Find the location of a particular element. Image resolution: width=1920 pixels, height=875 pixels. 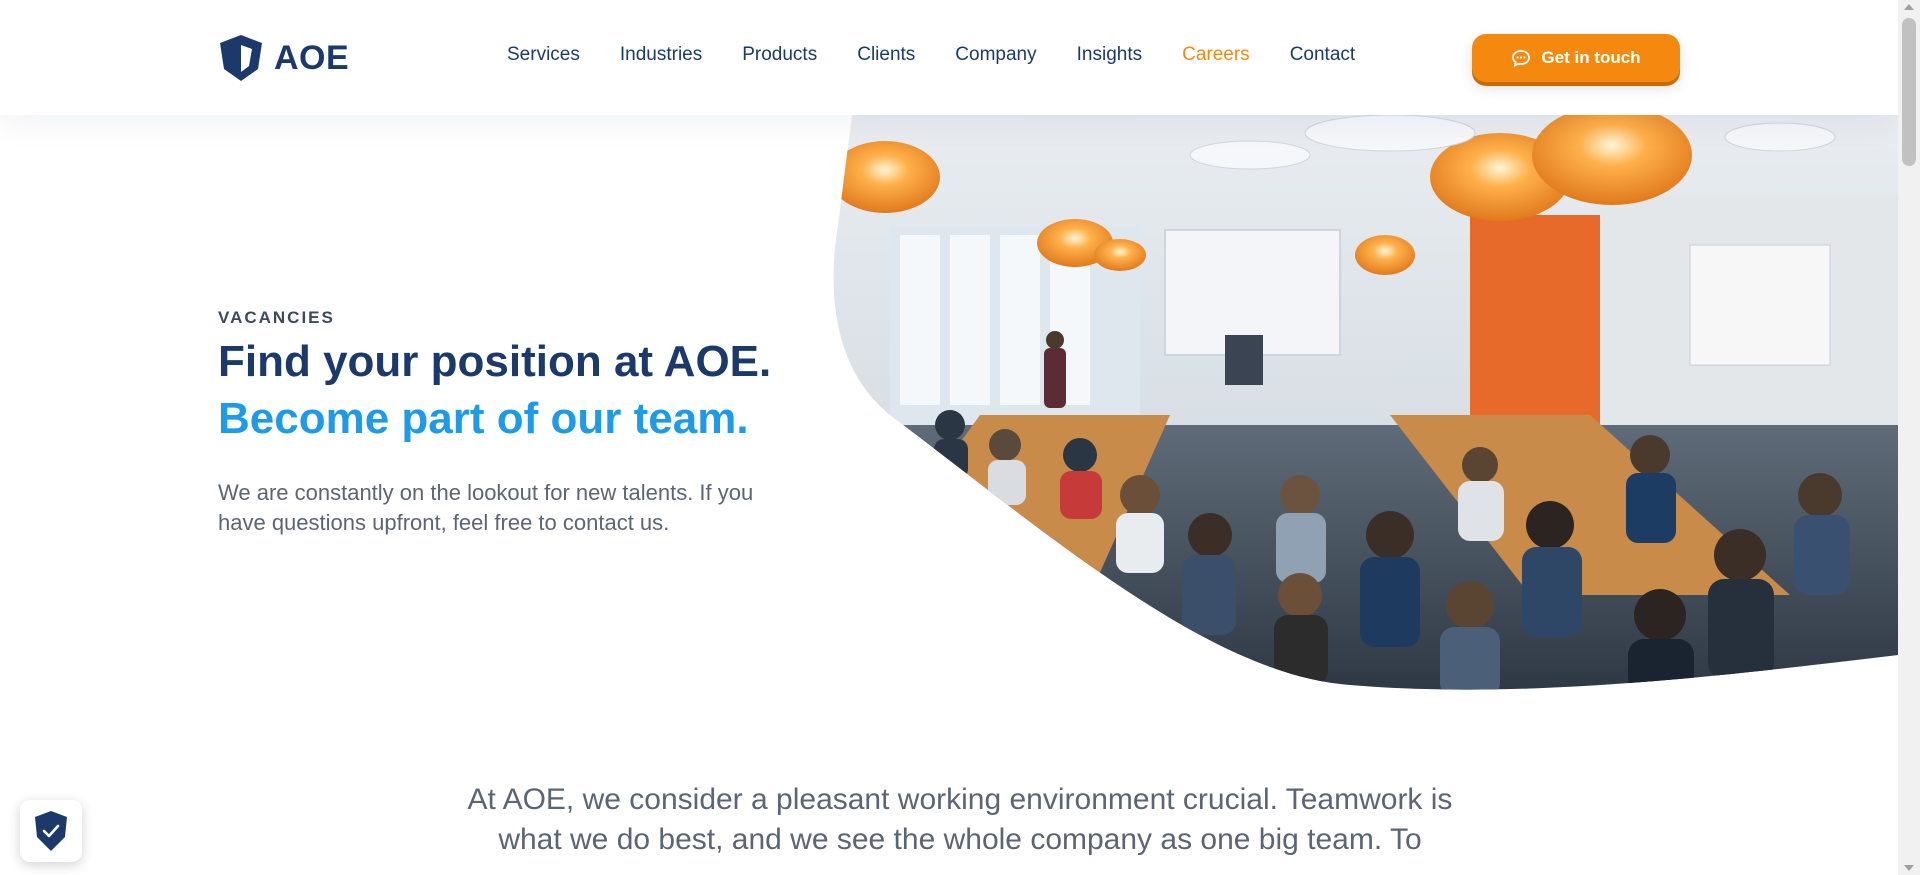

logo-text: AOE is located at coordinates (312, 57).